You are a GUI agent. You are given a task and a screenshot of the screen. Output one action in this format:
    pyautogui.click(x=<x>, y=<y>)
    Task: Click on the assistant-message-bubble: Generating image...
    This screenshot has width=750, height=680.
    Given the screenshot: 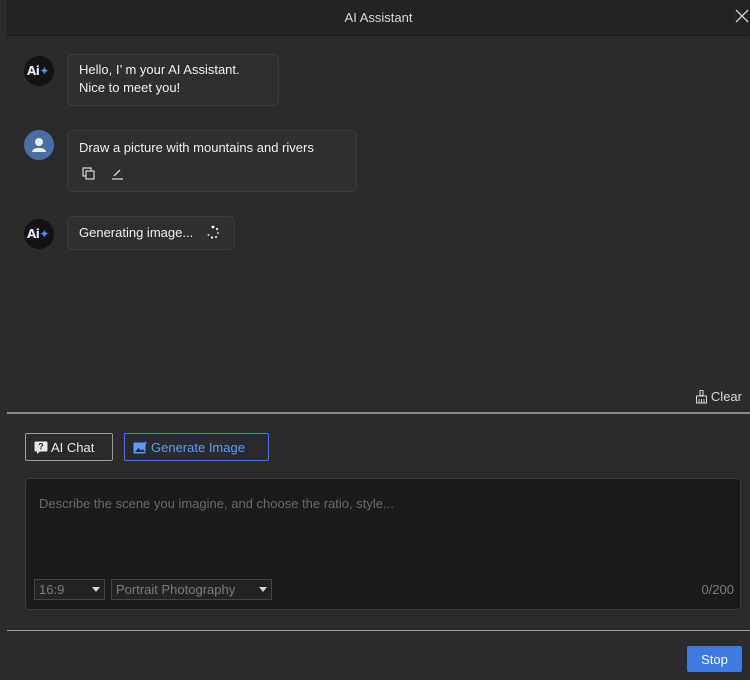 What is the action you would take?
    pyautogui.click(x=151, y=233)
    